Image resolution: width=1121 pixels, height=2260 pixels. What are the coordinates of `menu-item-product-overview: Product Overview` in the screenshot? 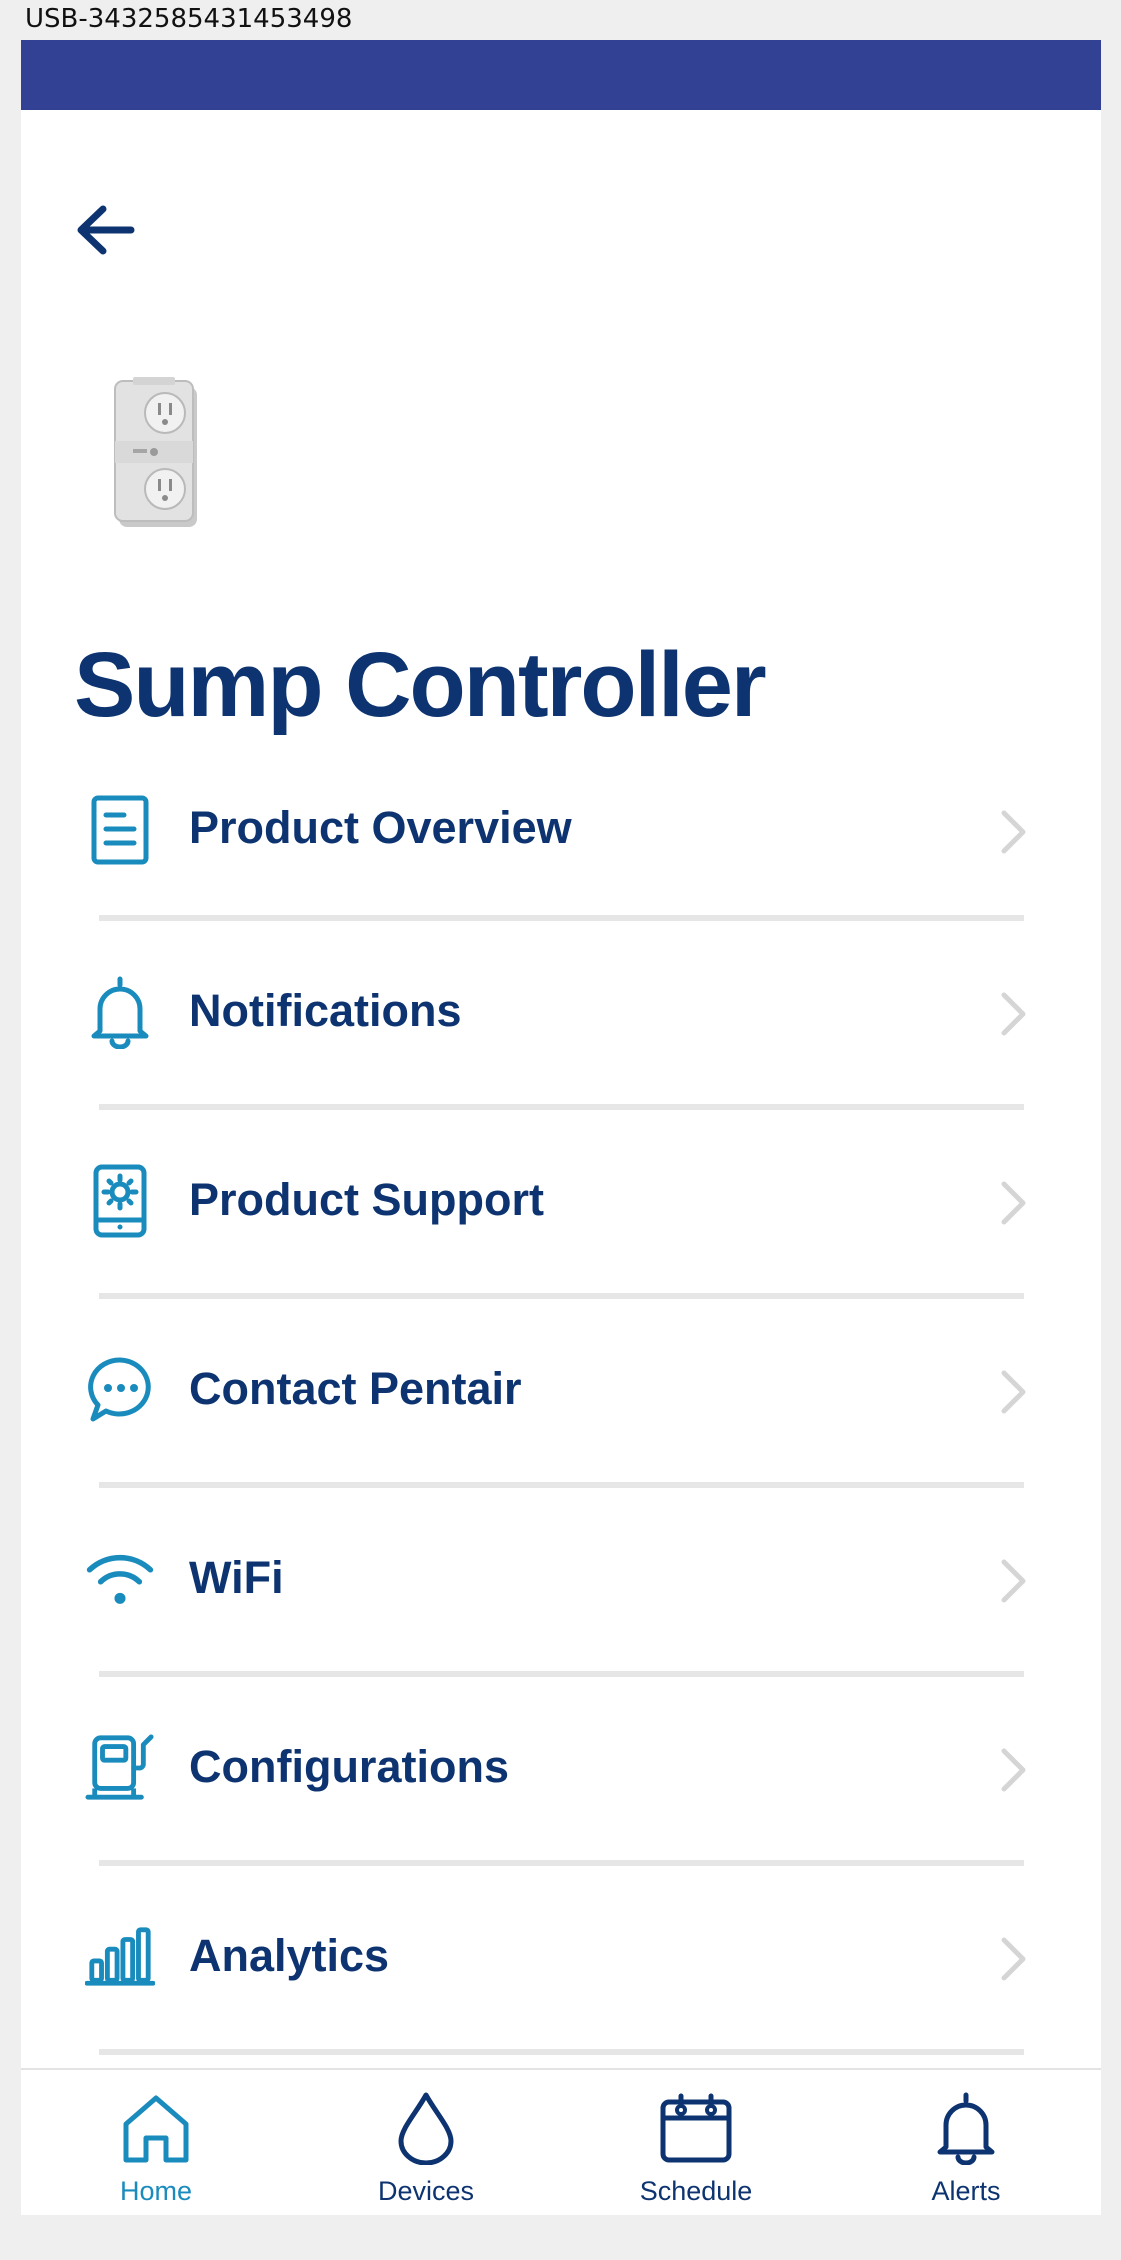 It's located at (561, 834).